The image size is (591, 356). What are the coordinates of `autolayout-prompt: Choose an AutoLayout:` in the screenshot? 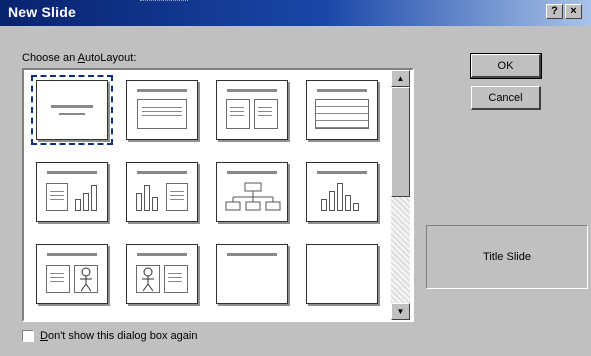 It's located at (79, 58).